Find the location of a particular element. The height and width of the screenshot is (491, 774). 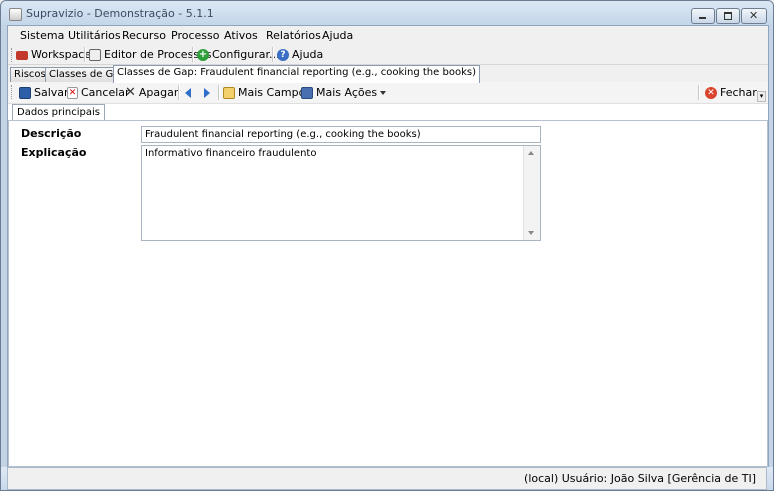

cancel-label: Cancelar is located at coordinates (105, 92).